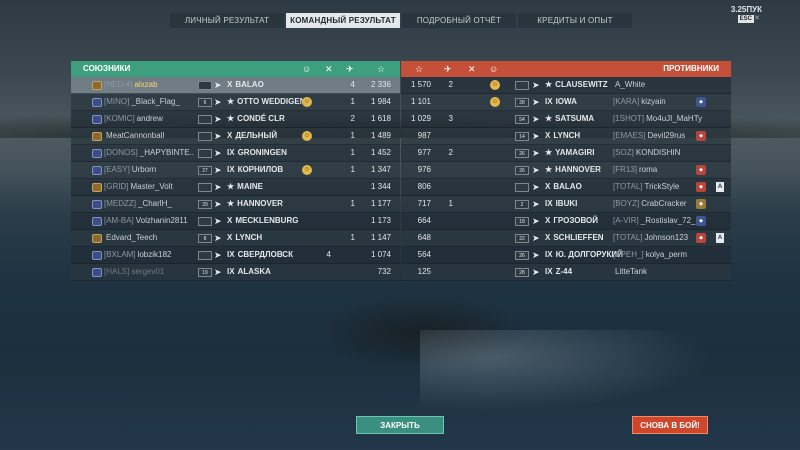 Image resolution: width=800 pixels, height=450 pixels. I want to click on enemy-player-row: 1 029 3 54 ➤ ★ SATSUMA [1SHOT] Mo4uJI_MaHTy, so click(566, 119).